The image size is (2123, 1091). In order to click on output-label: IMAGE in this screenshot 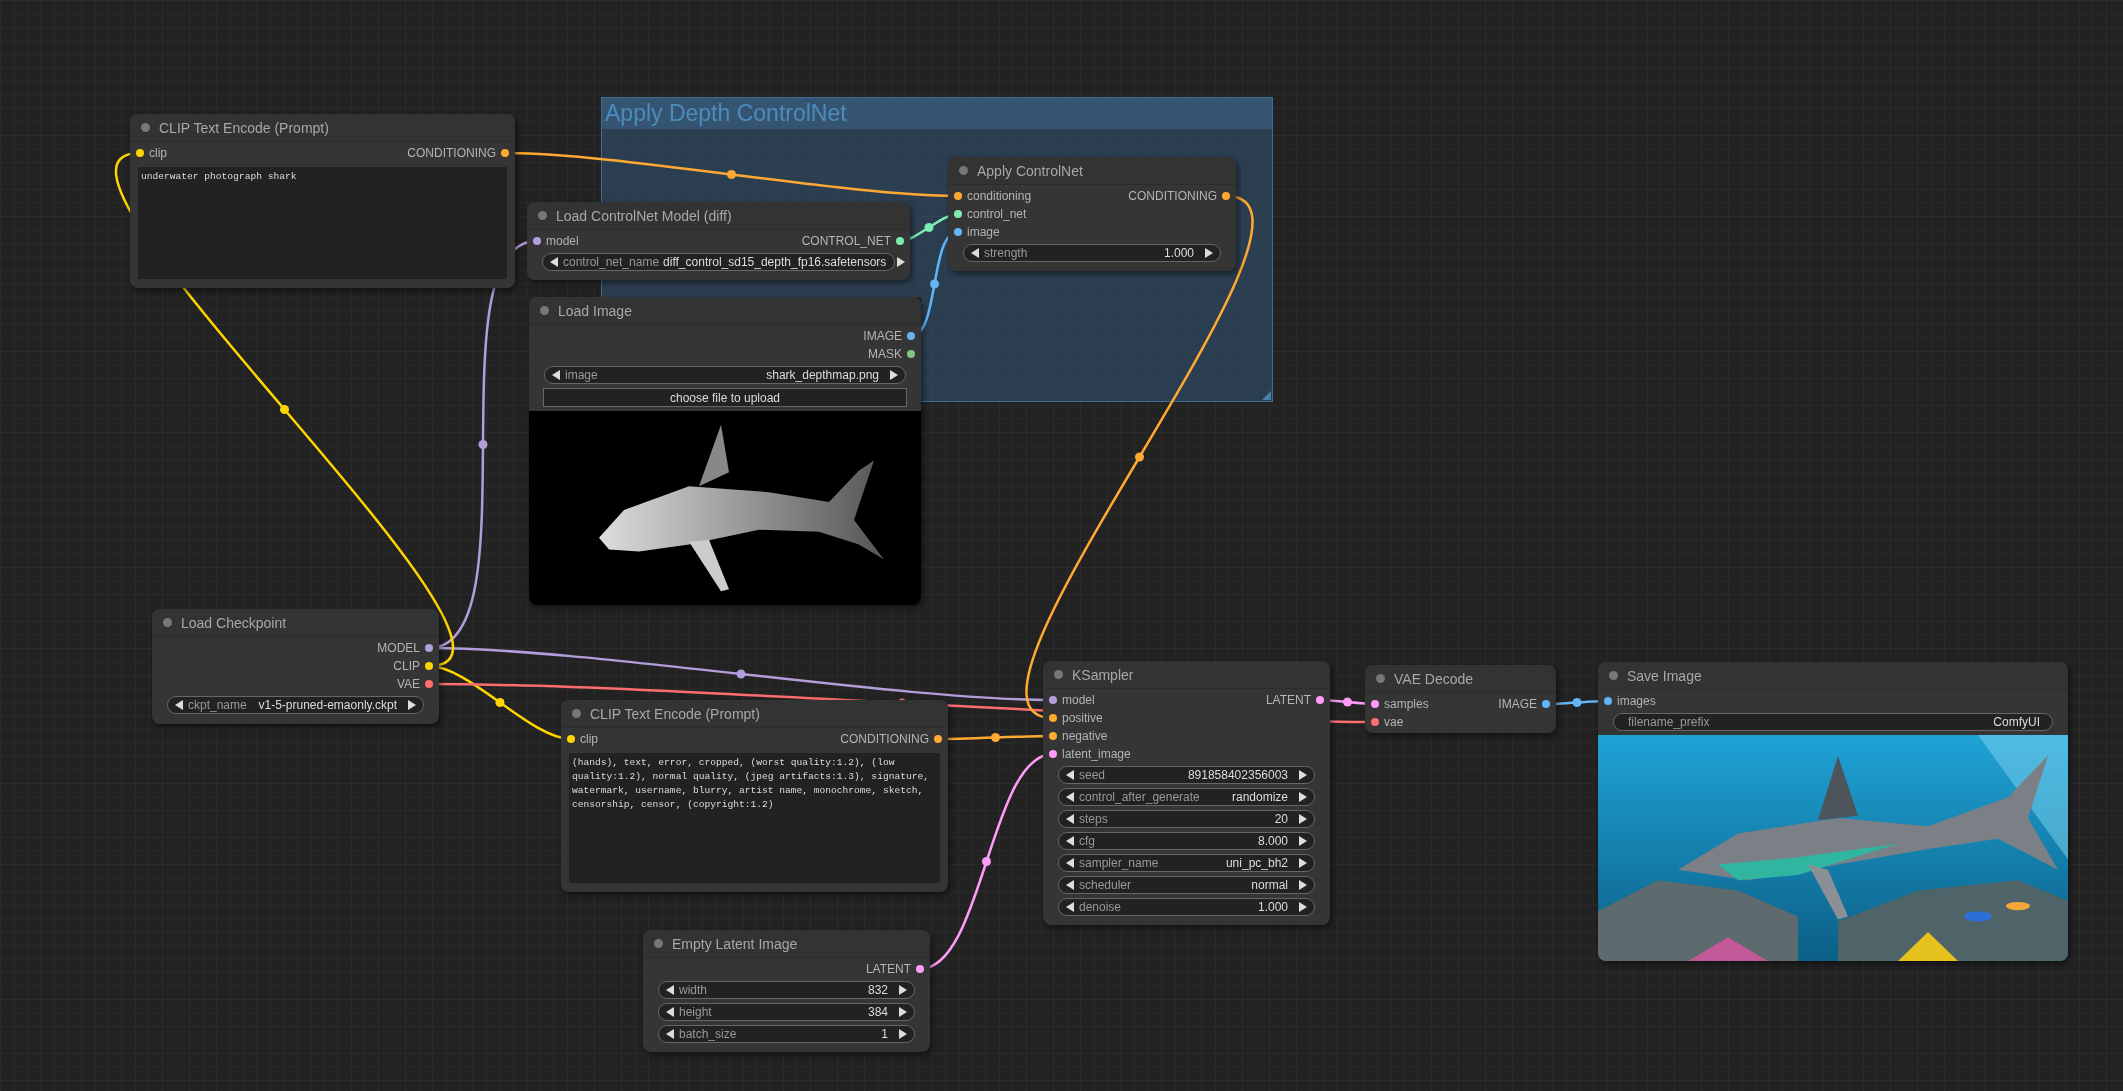, I will do `click(1517, 704)`.